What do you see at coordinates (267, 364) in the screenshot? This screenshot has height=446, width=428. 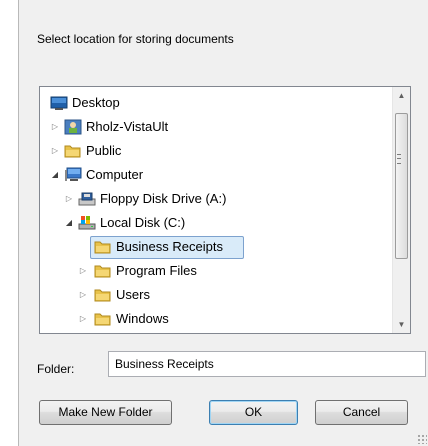 I see `folder-name-input: Business Receipts` at bounding box center [267, 364].